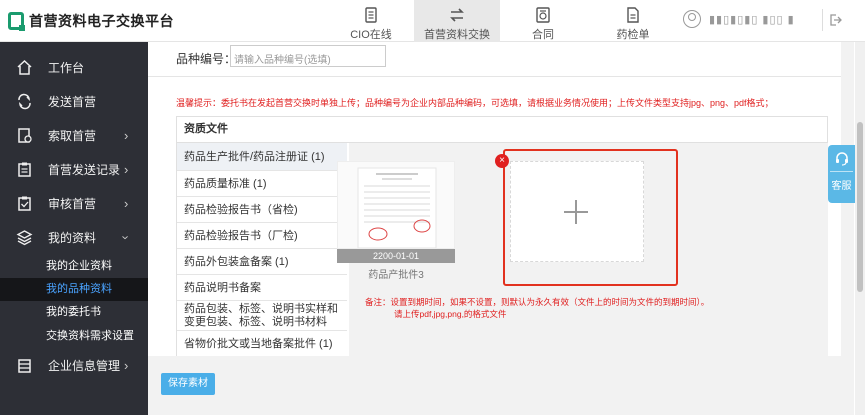  Describe the element at coordinates (66, 67) in the screenshot. I see `sidebar-item-label: 工作台` at that location.